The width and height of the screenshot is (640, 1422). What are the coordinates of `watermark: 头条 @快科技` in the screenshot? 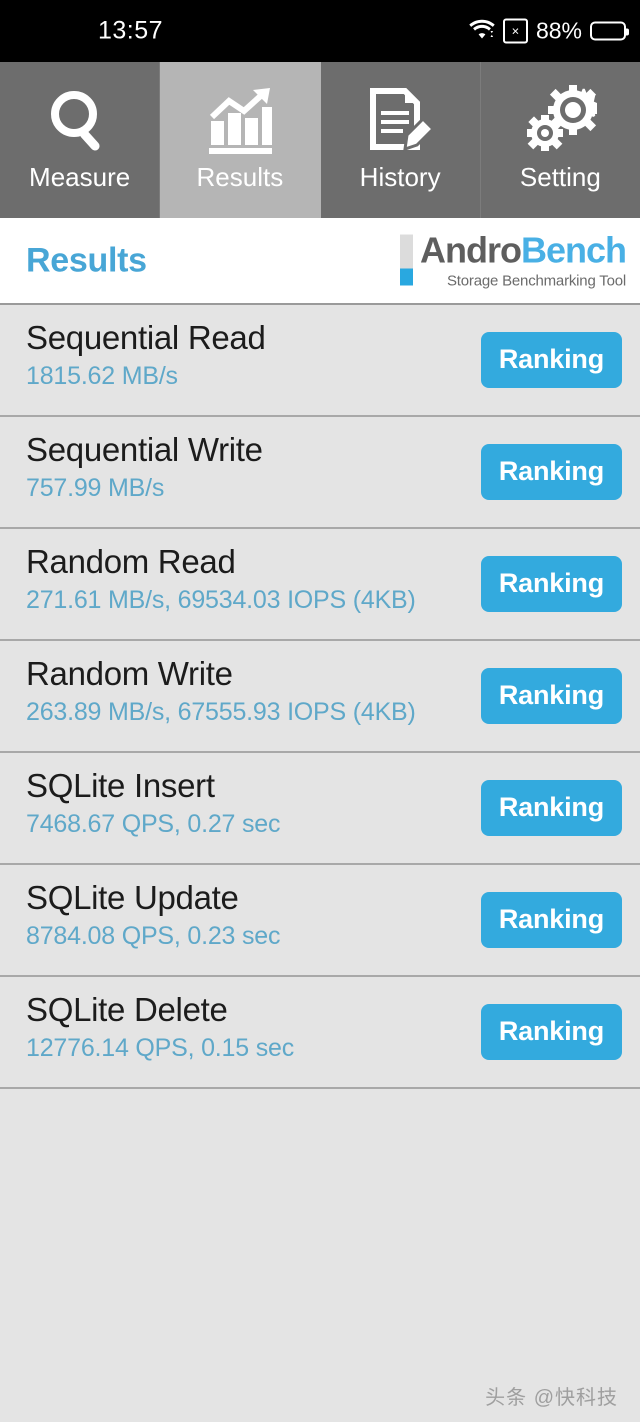 It's located at (551, 1398).